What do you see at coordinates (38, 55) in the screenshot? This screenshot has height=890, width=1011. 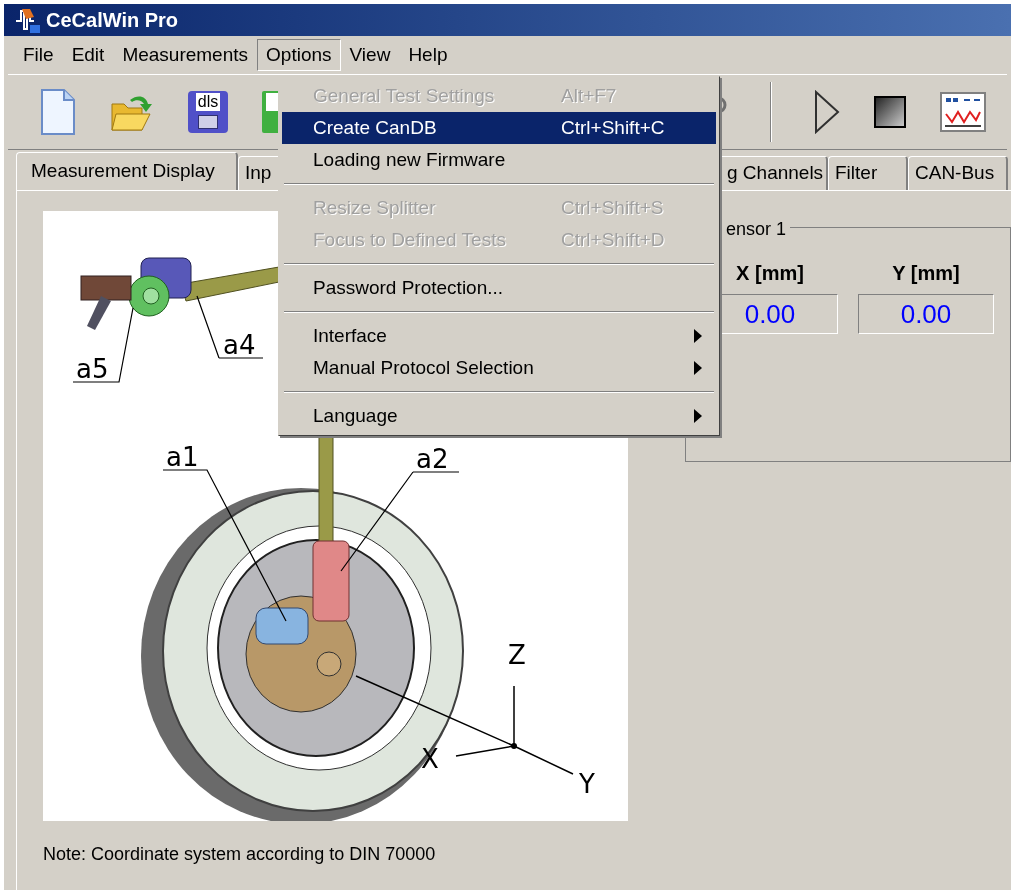 I see `menu-item: File` at bounding box center [38, 55].